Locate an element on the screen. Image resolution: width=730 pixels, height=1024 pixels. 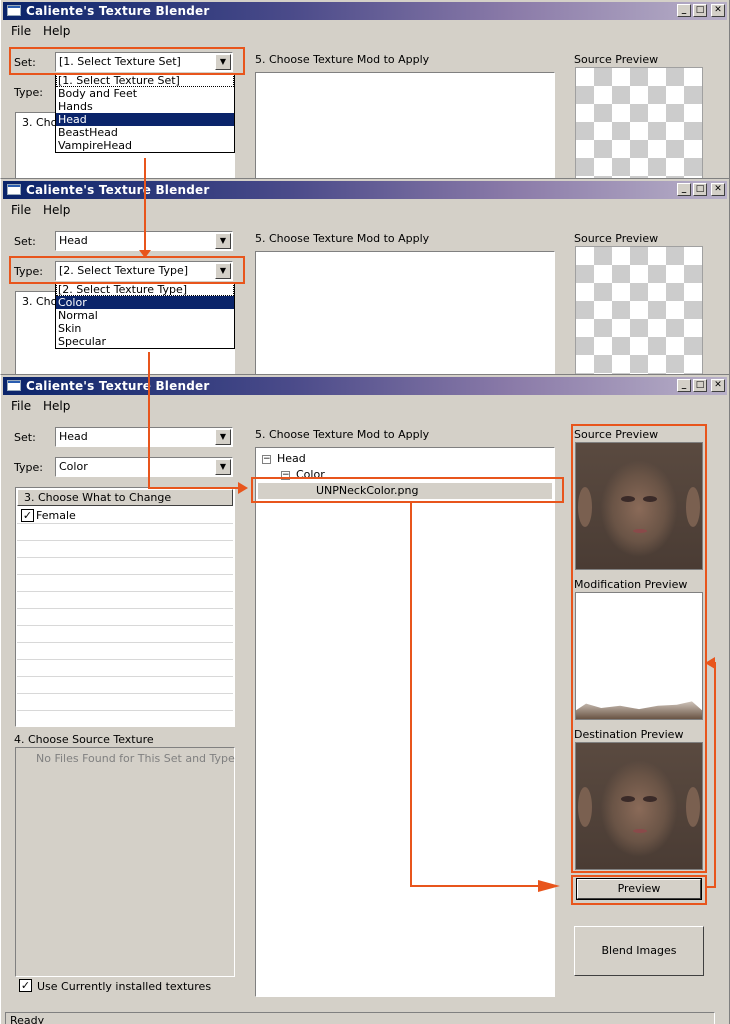
type-label: Type: is located at coordinates (28, 92).